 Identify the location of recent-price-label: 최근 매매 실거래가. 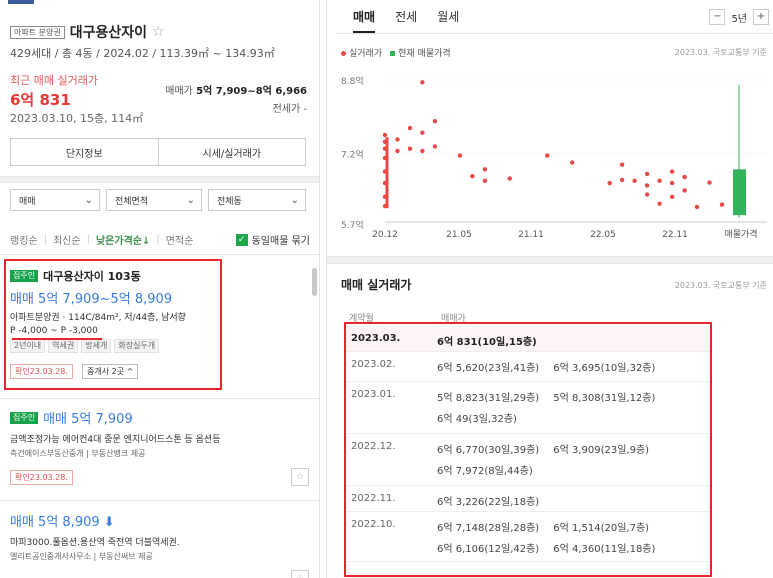
(54, 80).